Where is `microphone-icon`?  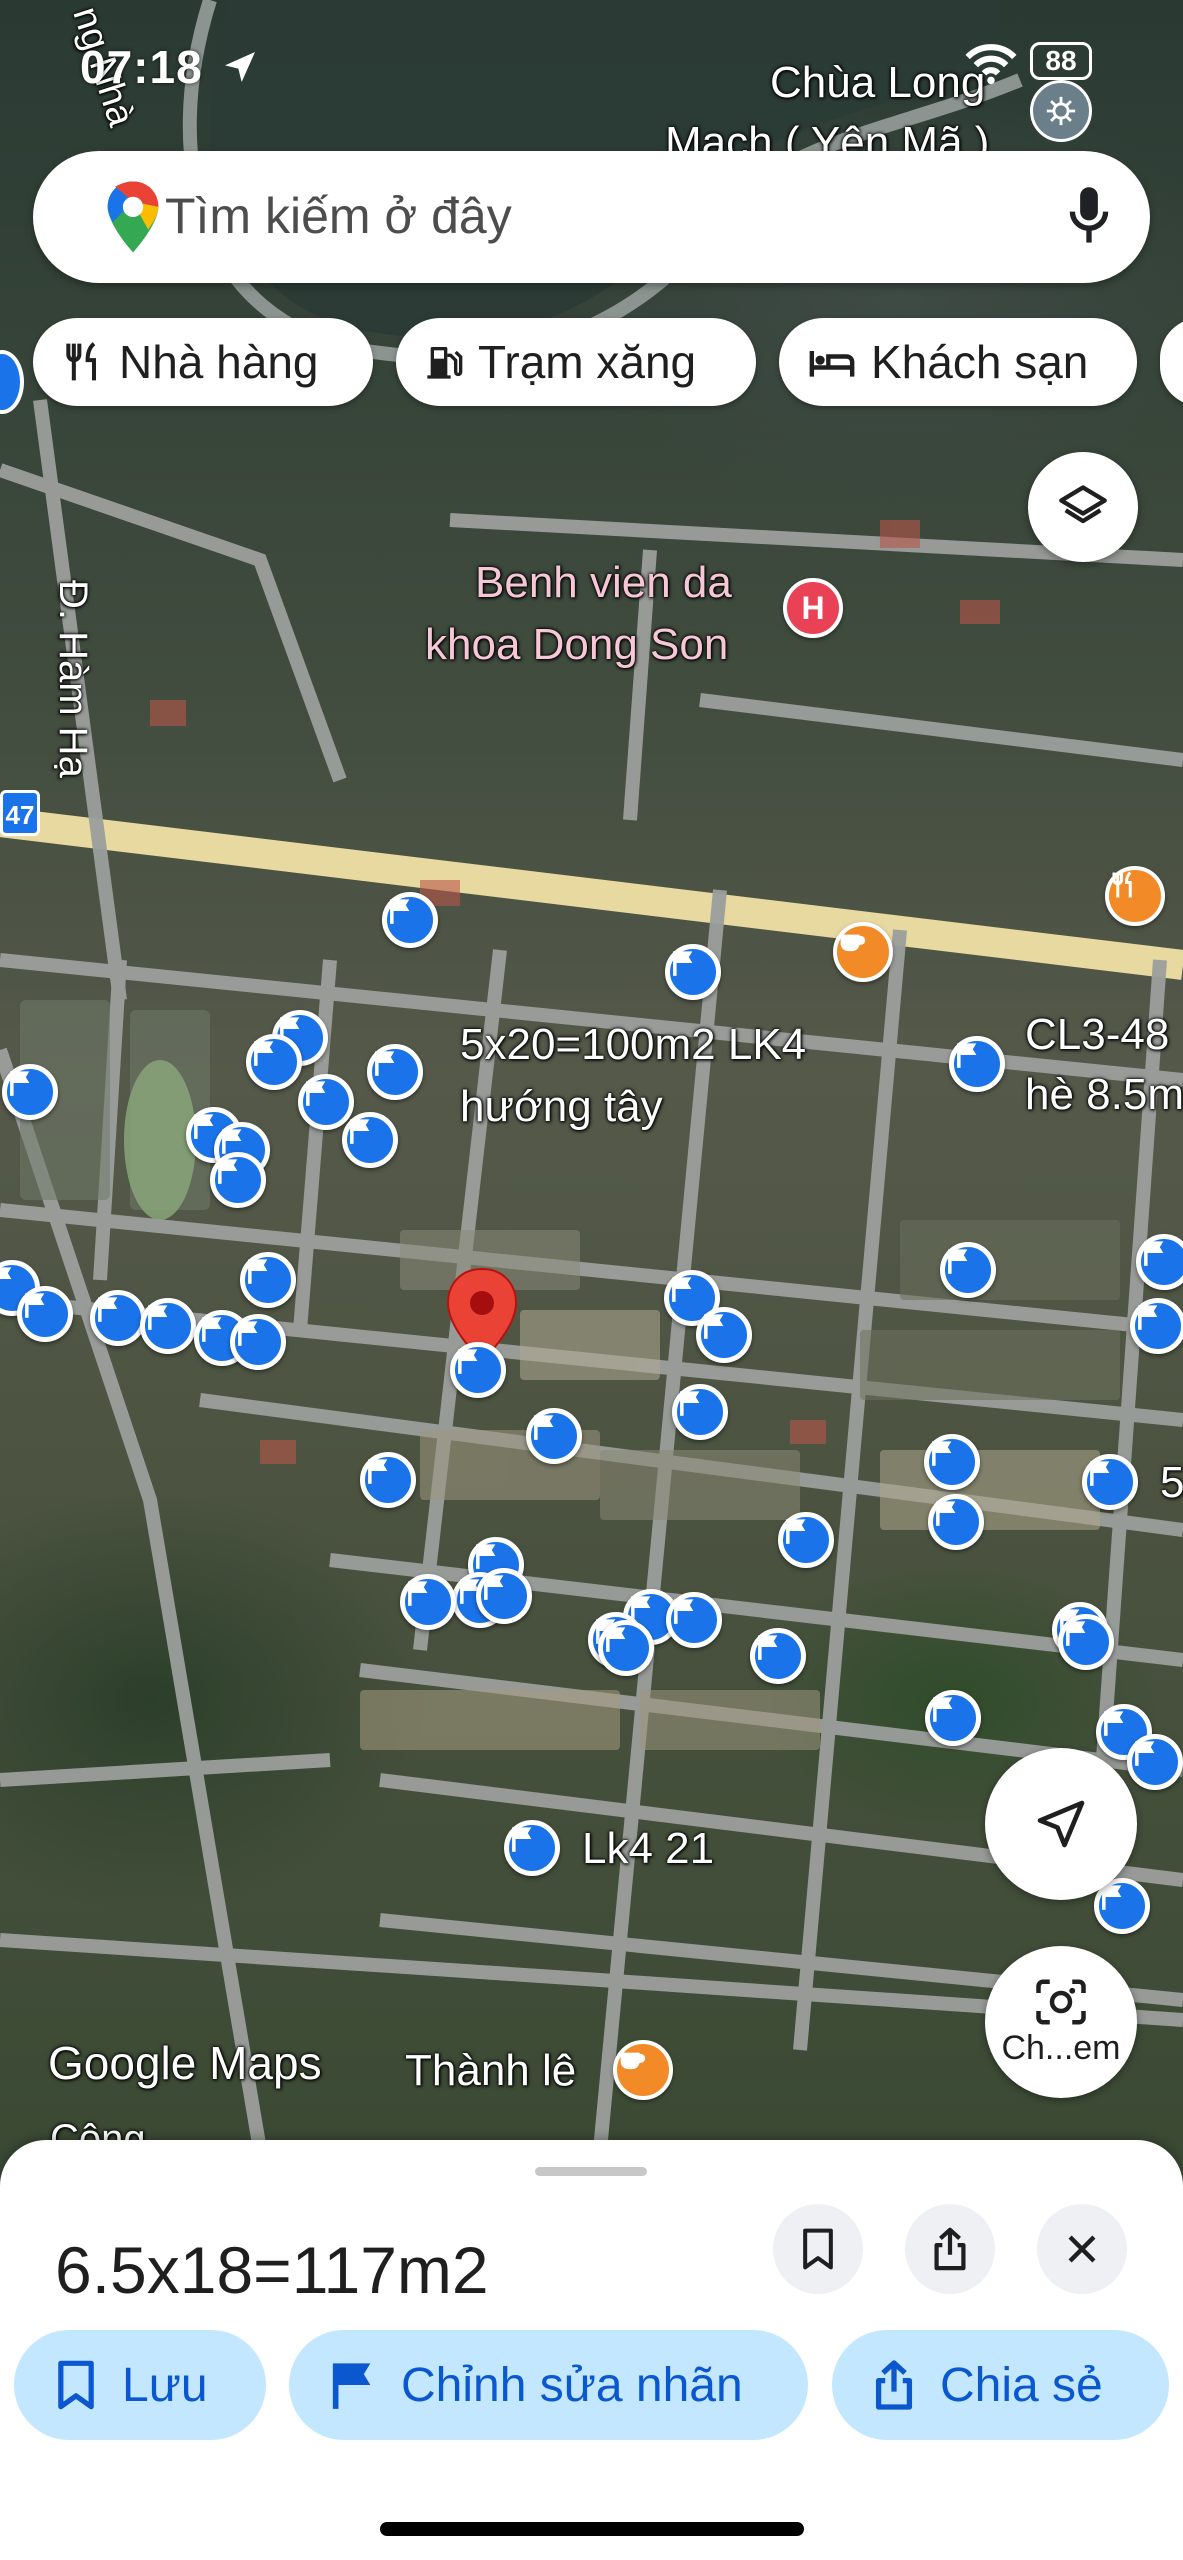
microphone-icon is located at coordinates (1089, 216).